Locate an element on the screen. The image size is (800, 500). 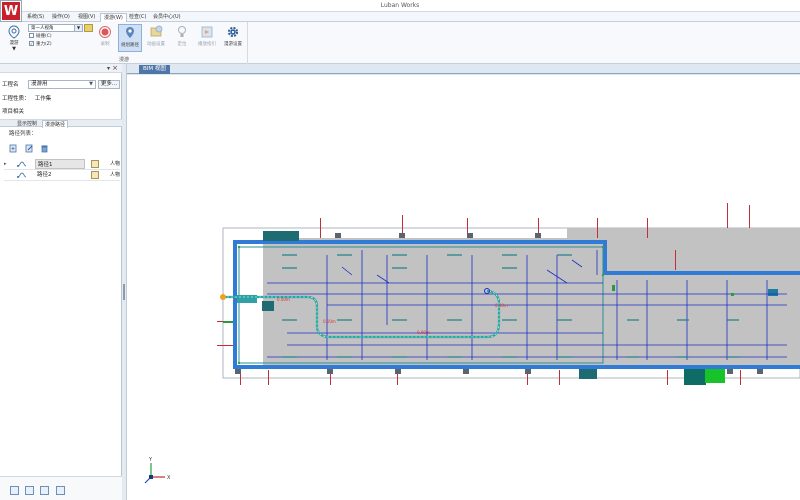
tab-display-control: 显示控制 is located at coordinates (27, 124).